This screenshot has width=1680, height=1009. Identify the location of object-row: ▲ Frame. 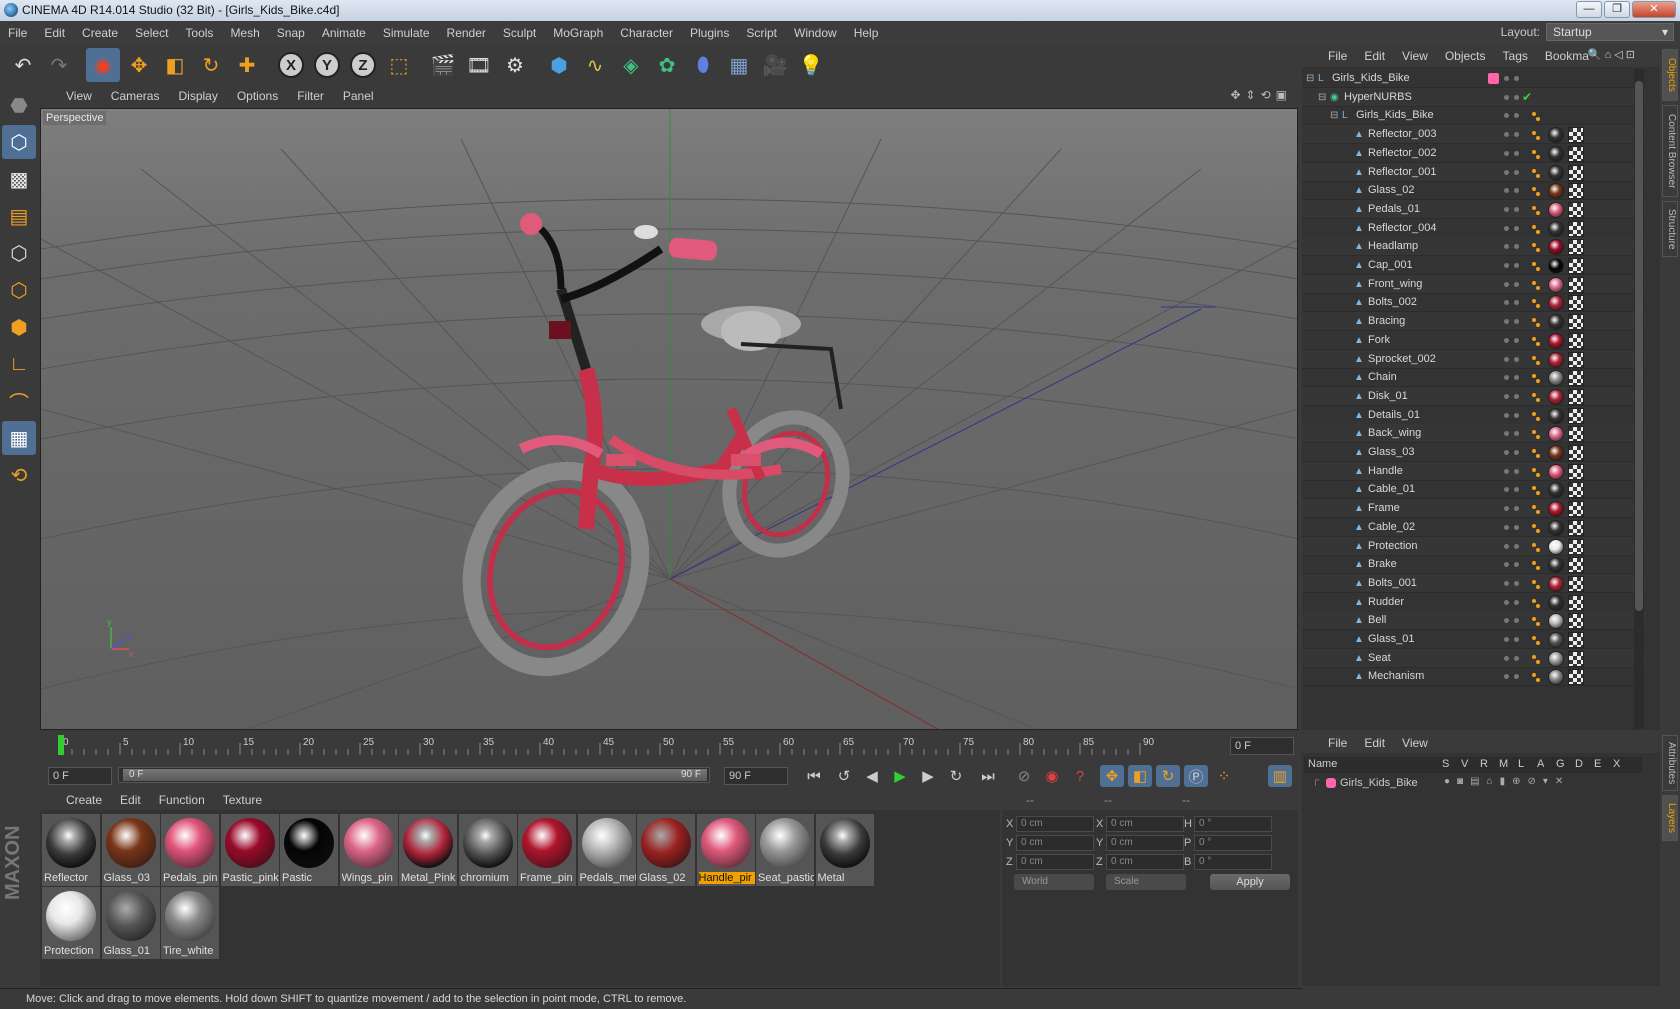
(1474, 509).